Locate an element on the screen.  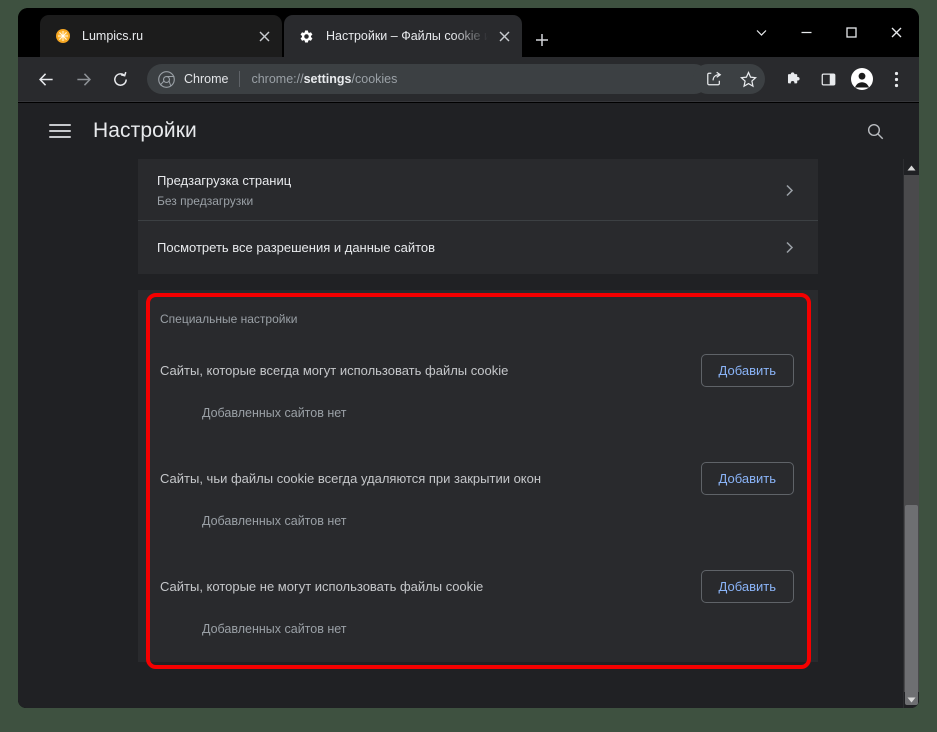
toolbar-actions is located at coordinates (806, 79).